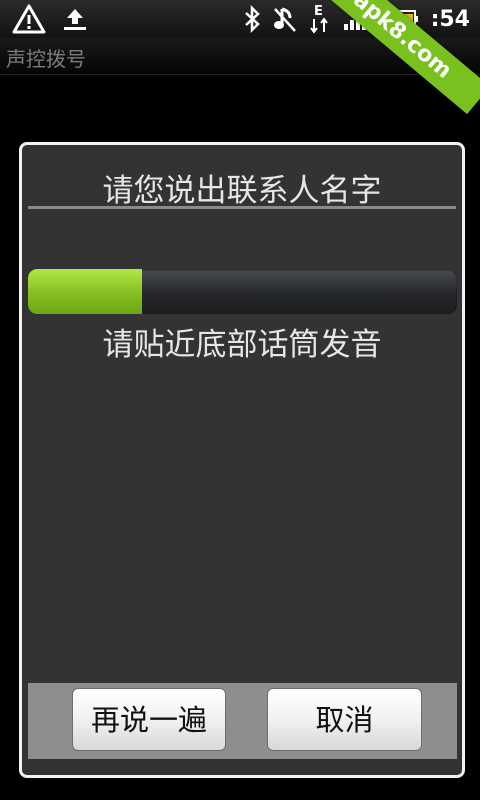 This screenshot has width=480, height=800. What do you see at coordinates (252, 19) in the screenshot?
I see `bluetooth-icon` at bounding box center [252, 19].